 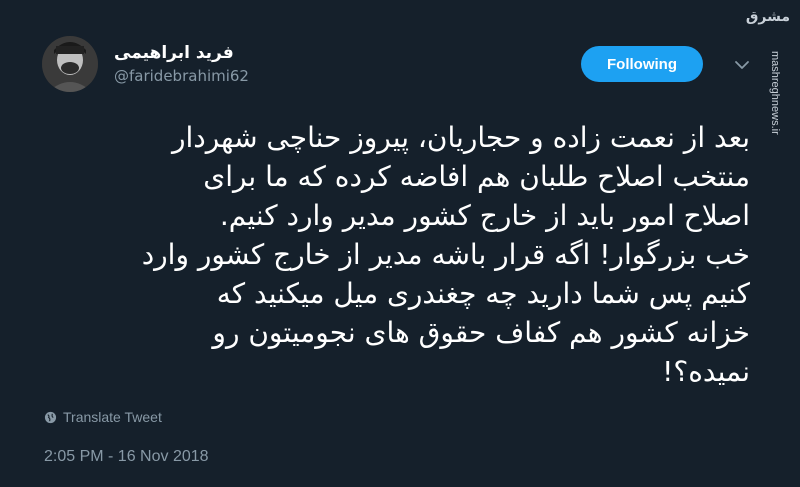 I want to click on following-button: Following, so click(x=642, y=64).